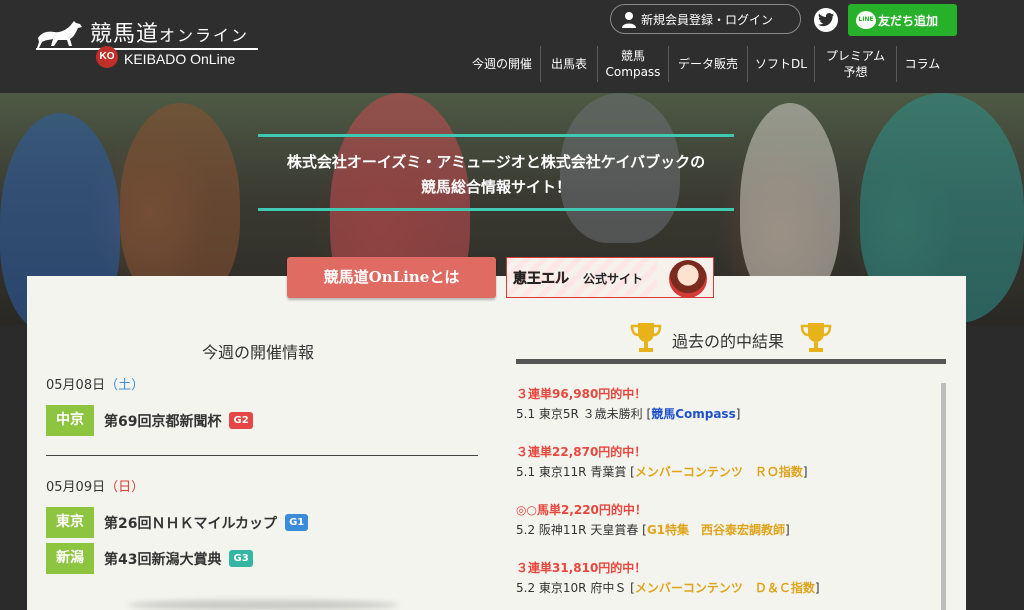  What do you see at coordinates (575, 588) in the screenshot?
I see `result-race: 5.2 東京10R 府中Ｓ [` at bounding box center [575, 588].